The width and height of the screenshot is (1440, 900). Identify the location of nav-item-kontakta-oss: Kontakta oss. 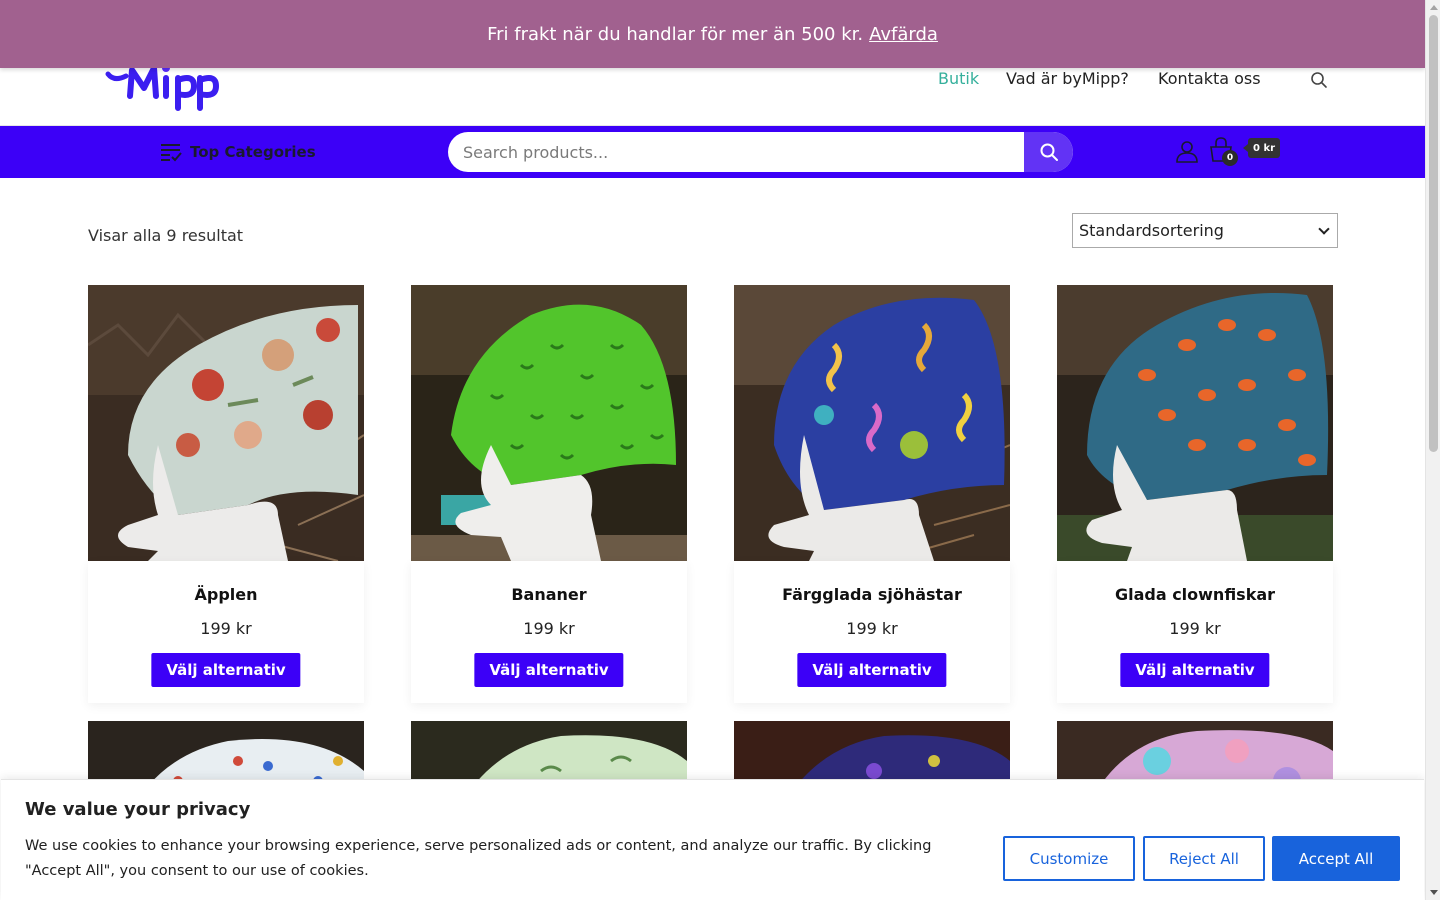
(1209, 78).